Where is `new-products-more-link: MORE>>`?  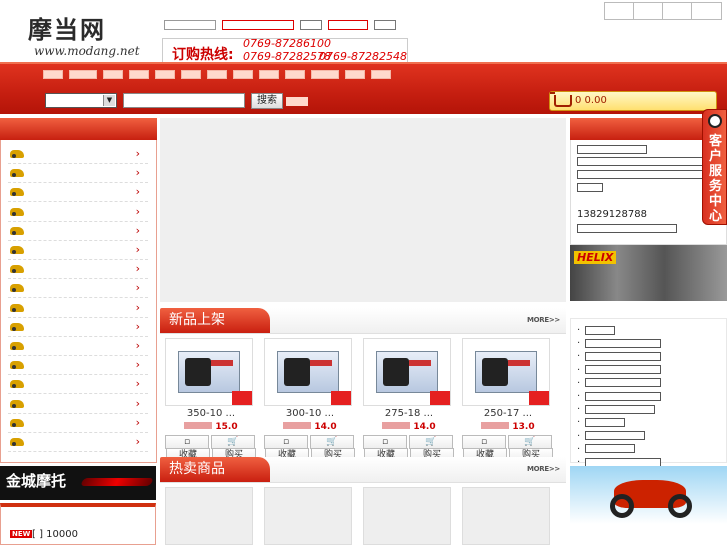 new-products-more-link: MORE>> is located at coordinates (543, 320).